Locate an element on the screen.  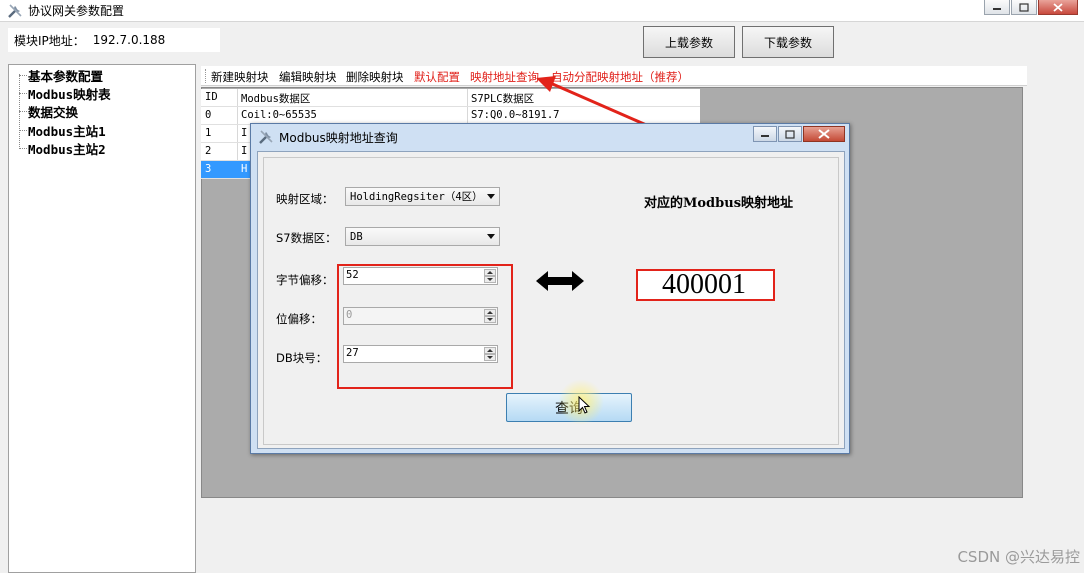
dialog-minimize-button is located at coordinates (765, 134).